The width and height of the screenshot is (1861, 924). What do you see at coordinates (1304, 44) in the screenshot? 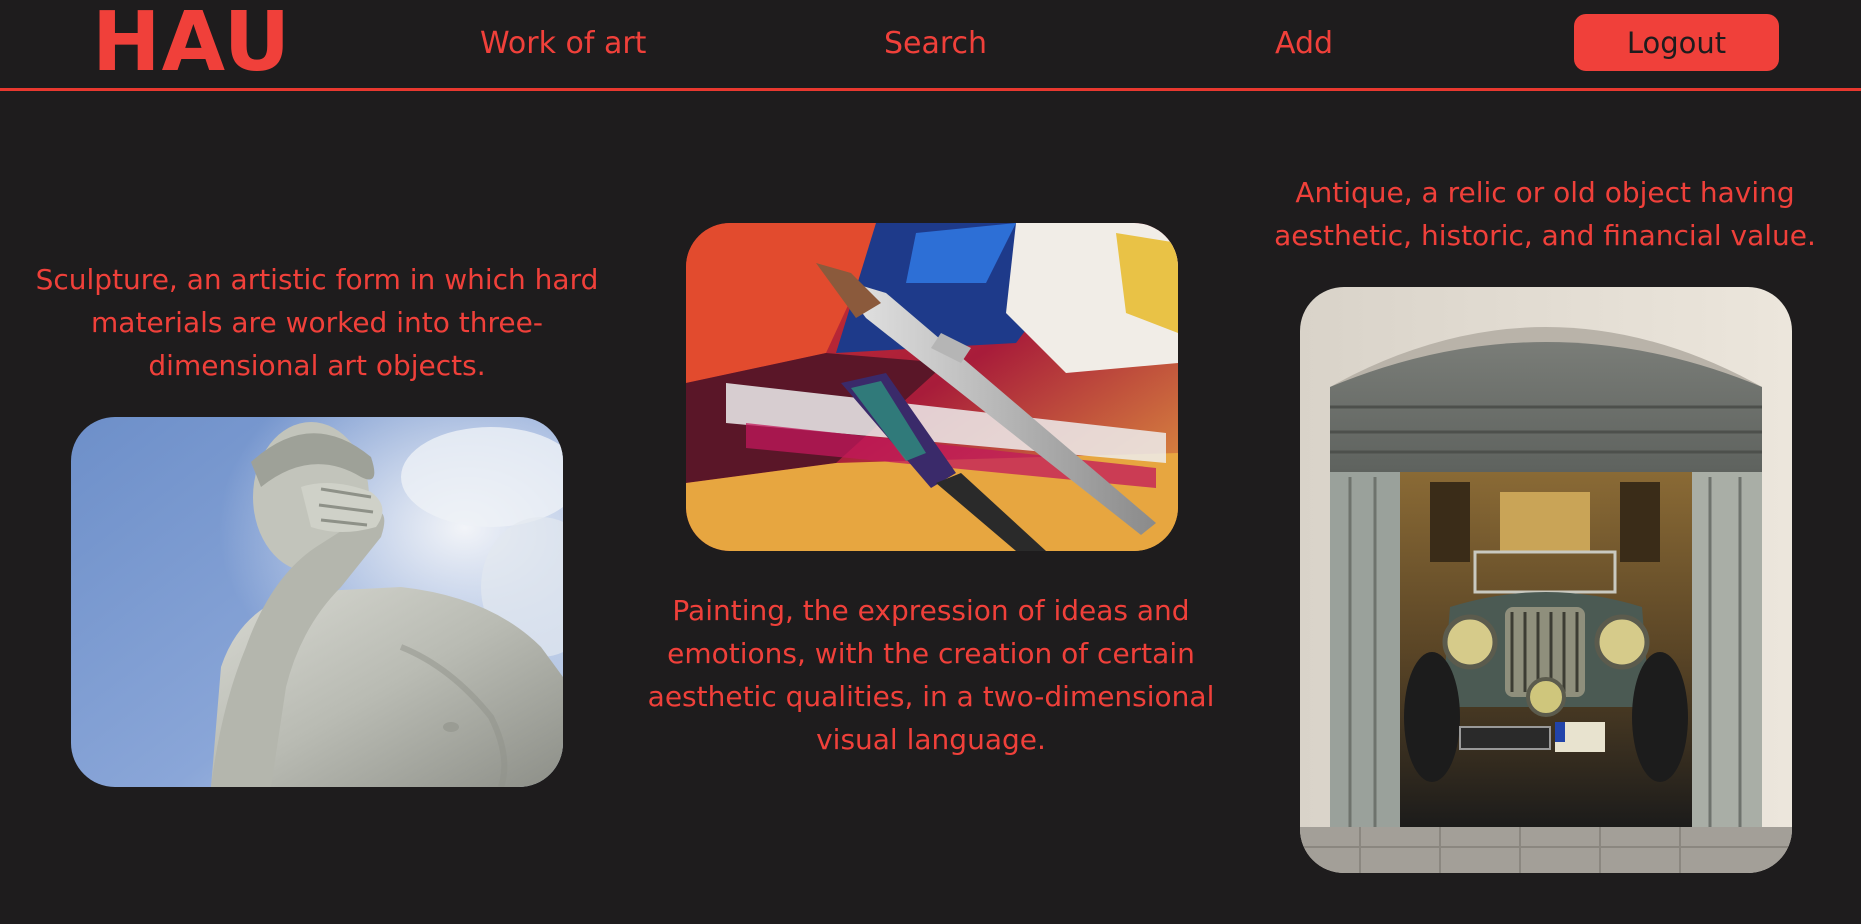
I see `nav-add: Add` at bounding box center [1304, 44].